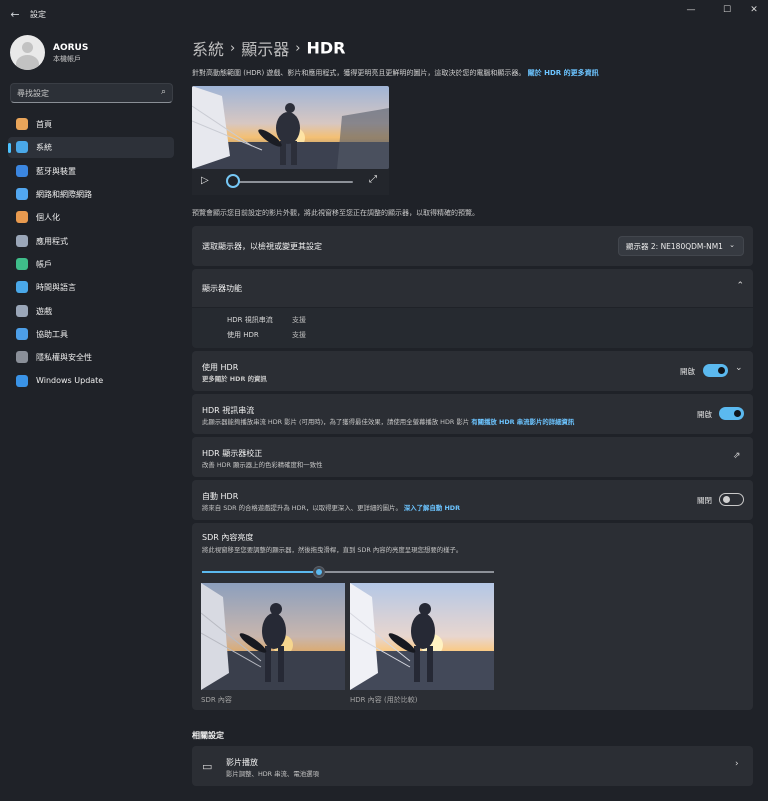 The image size is (768, 801). What do you see at coordinates (67, 59) in the screenshot?
I see `account-type: 本機帳戶` at bounding box center [67, 59].